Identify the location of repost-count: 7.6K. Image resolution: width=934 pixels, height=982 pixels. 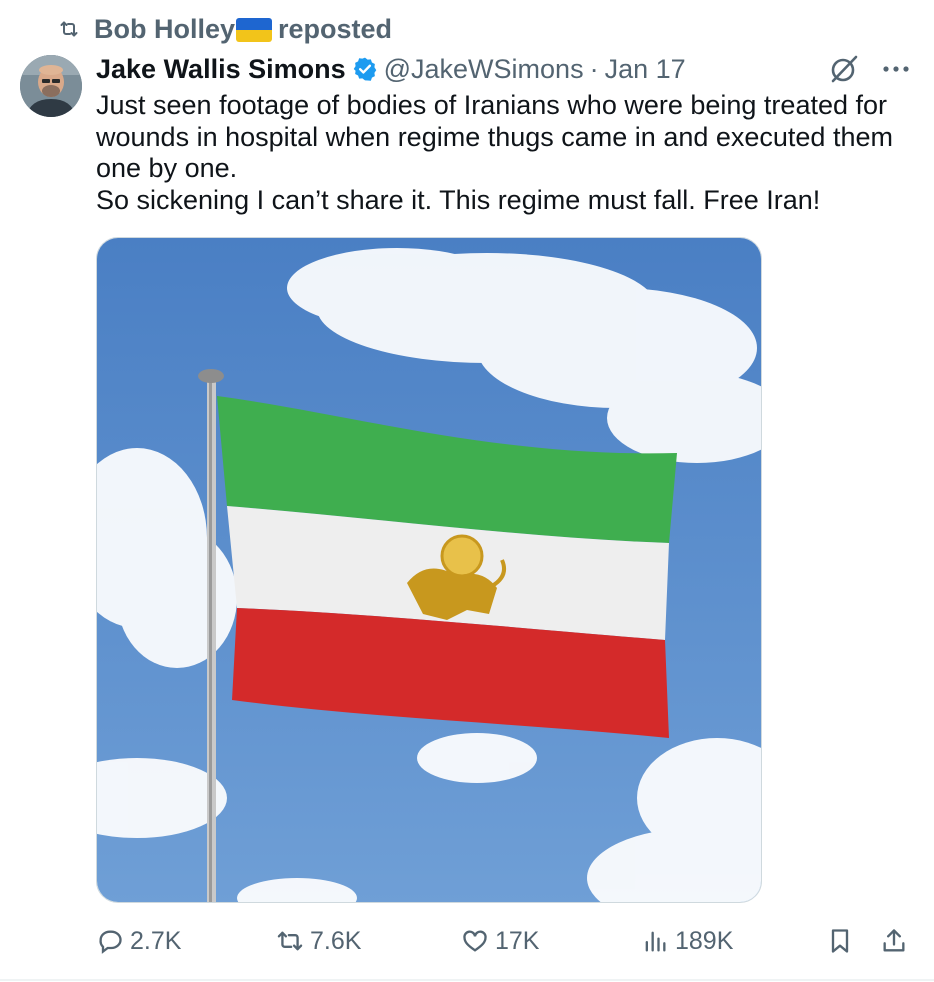
(336, 940).